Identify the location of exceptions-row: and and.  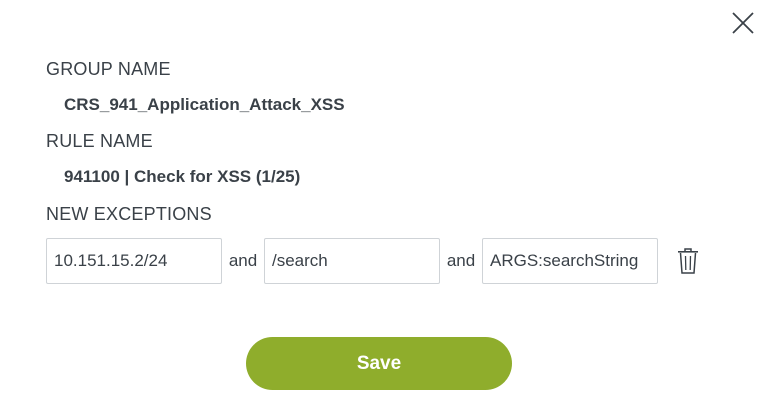
(373, 261).